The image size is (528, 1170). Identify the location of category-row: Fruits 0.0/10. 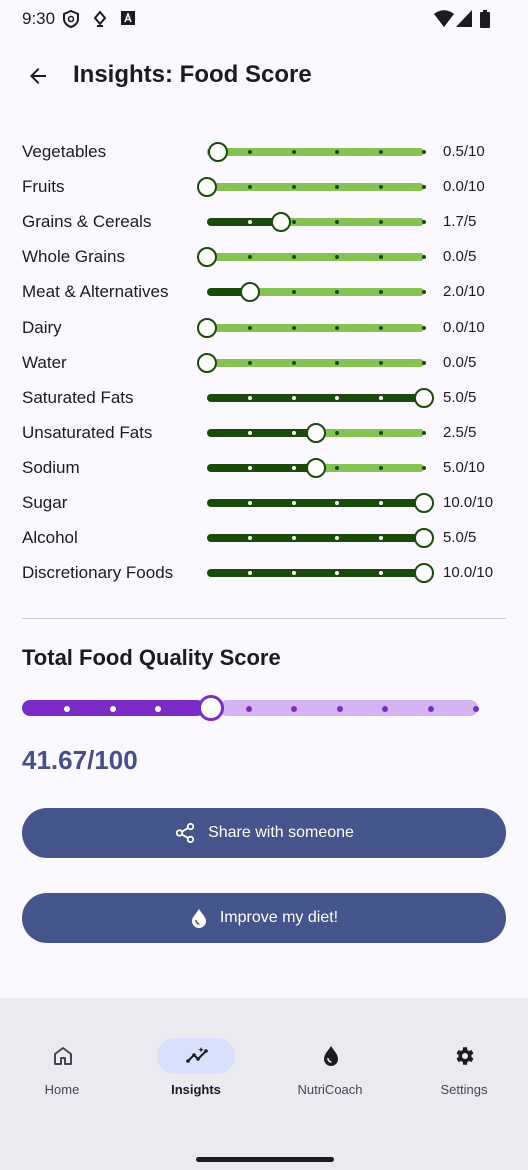
(264, 186).